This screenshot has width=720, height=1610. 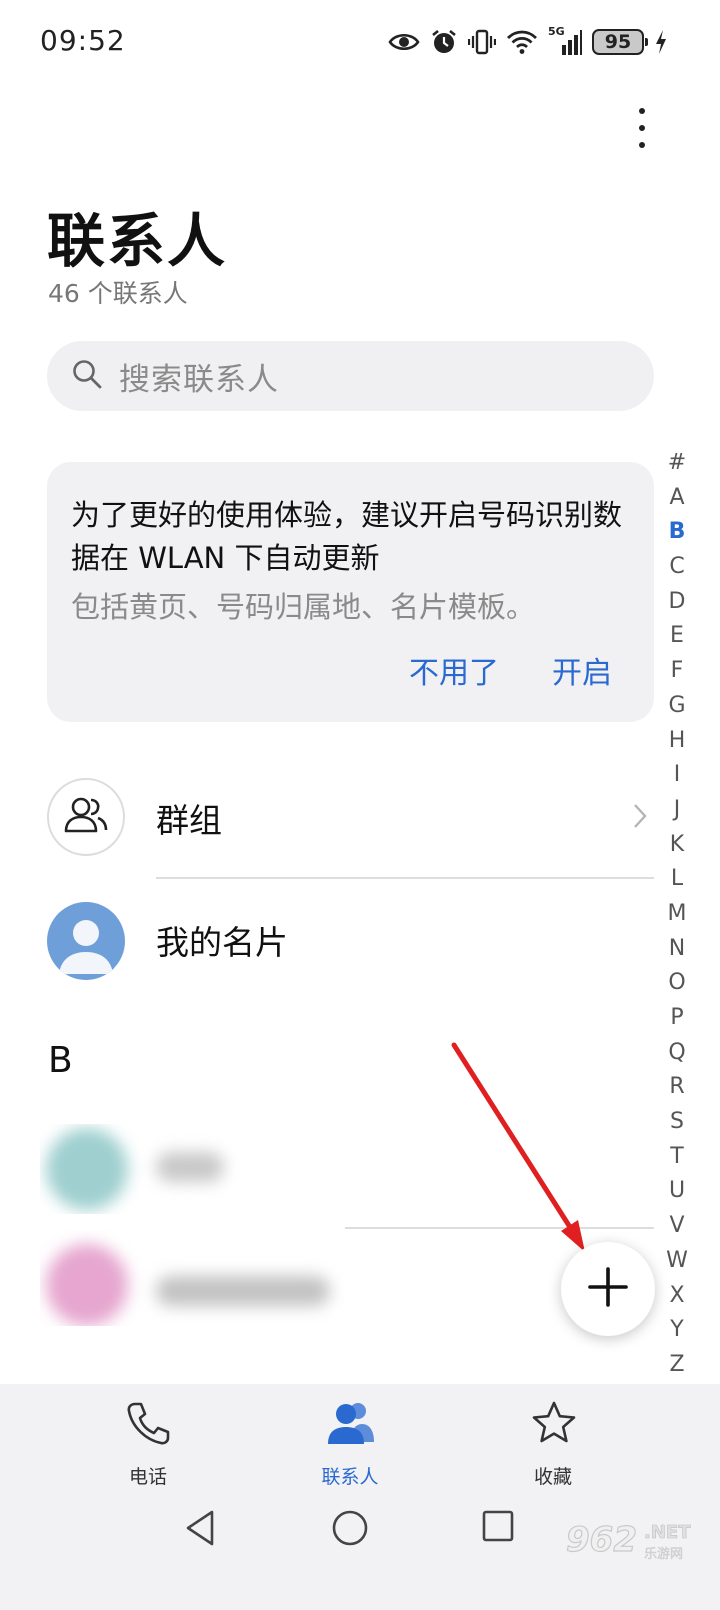 What do you see at coordinates (677, 741) in the screenshot?
I see `index-letter: H` at bounding box center [677, 741].